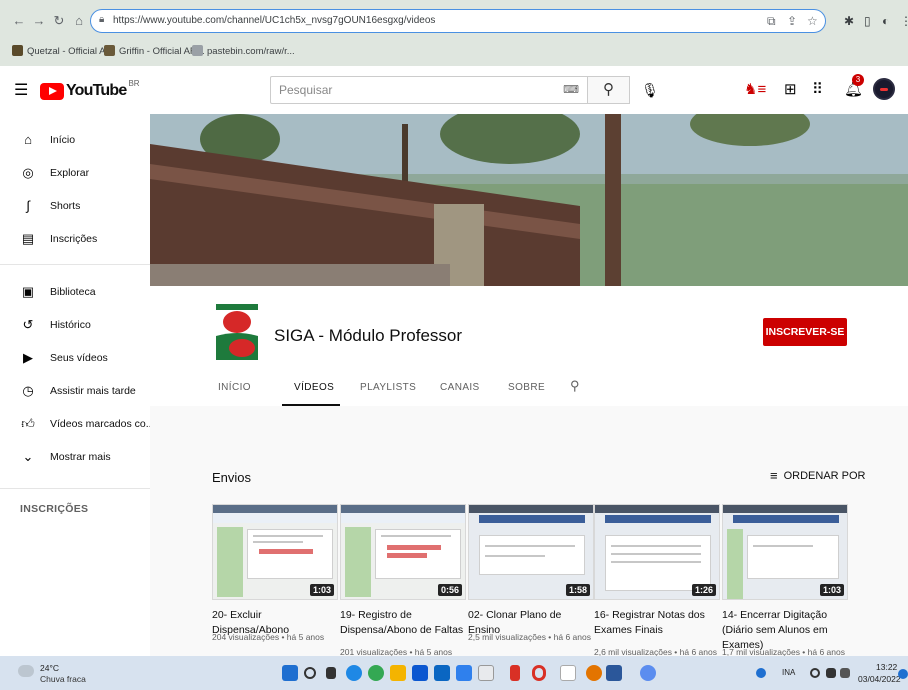  I want to click on video-title: 16- Registrar Notas dos Exames Finais, so click(657, 623).